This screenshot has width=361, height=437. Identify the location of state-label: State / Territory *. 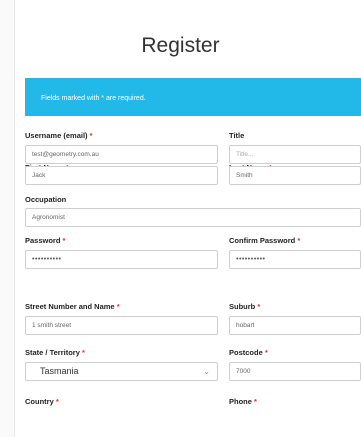
(55, 352).